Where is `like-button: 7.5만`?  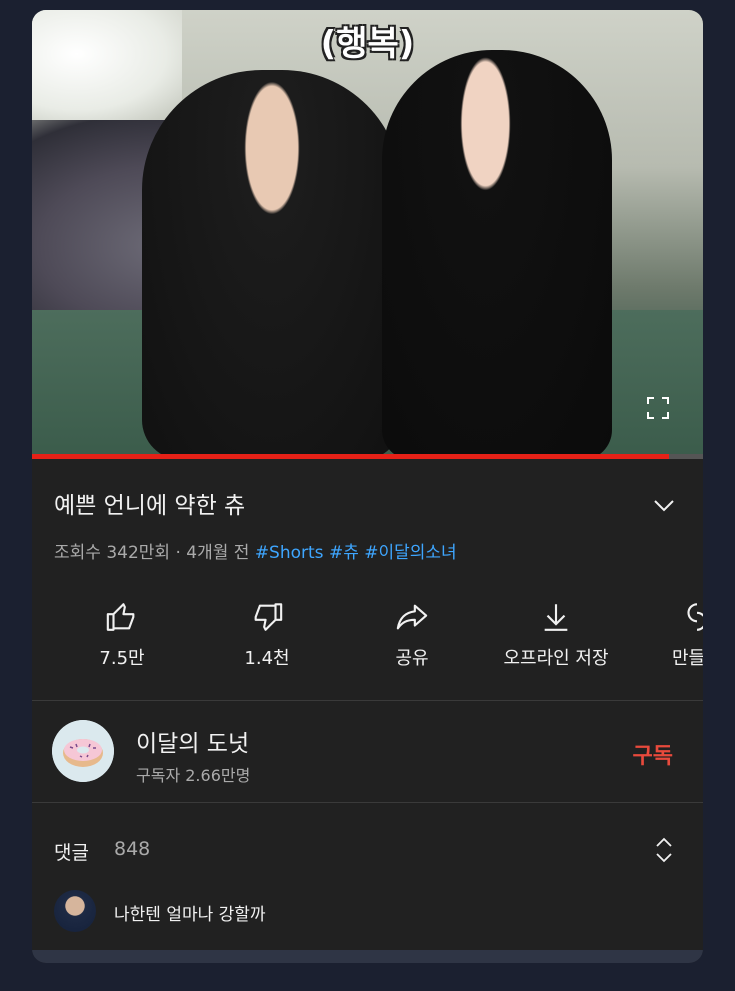
like-button: 7.5만 is located at coordinates (122, 635).